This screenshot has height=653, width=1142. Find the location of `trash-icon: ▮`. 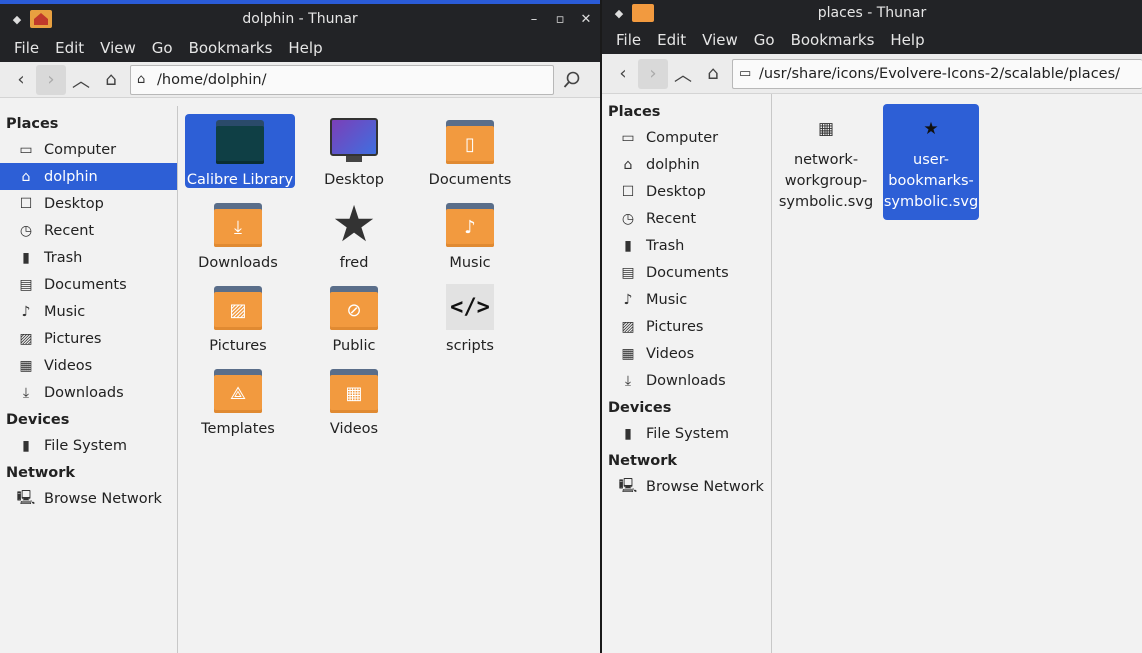

trash-icon: ▮ is located at coordinates (628, 245).